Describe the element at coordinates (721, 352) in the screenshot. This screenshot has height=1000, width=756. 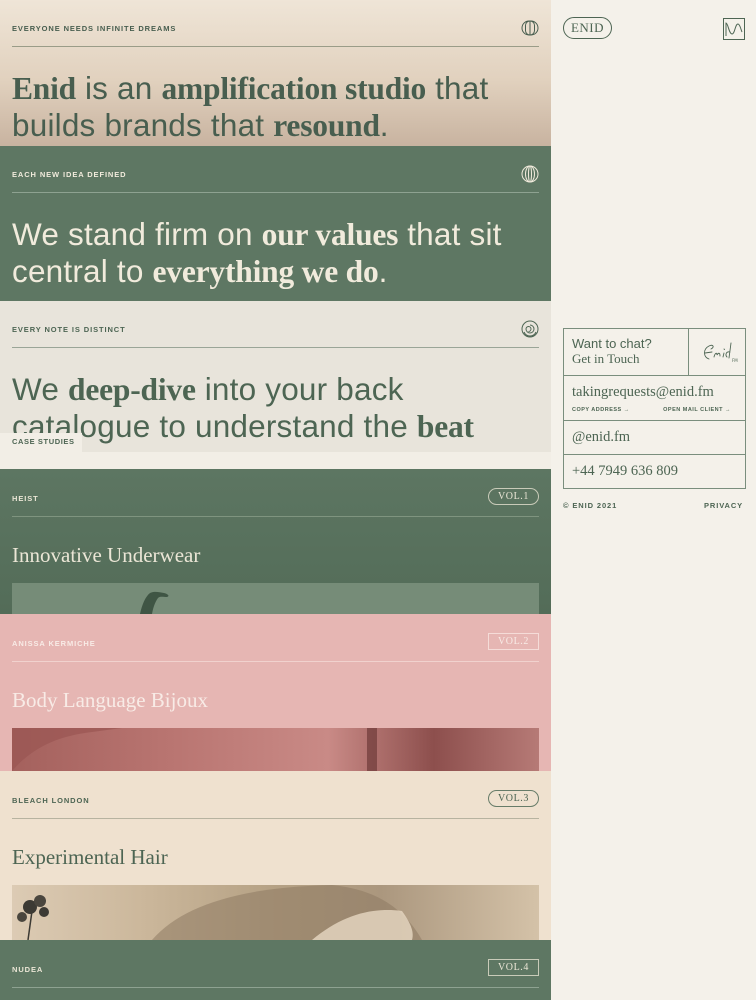
I see `enid-signature: FM` at that location.